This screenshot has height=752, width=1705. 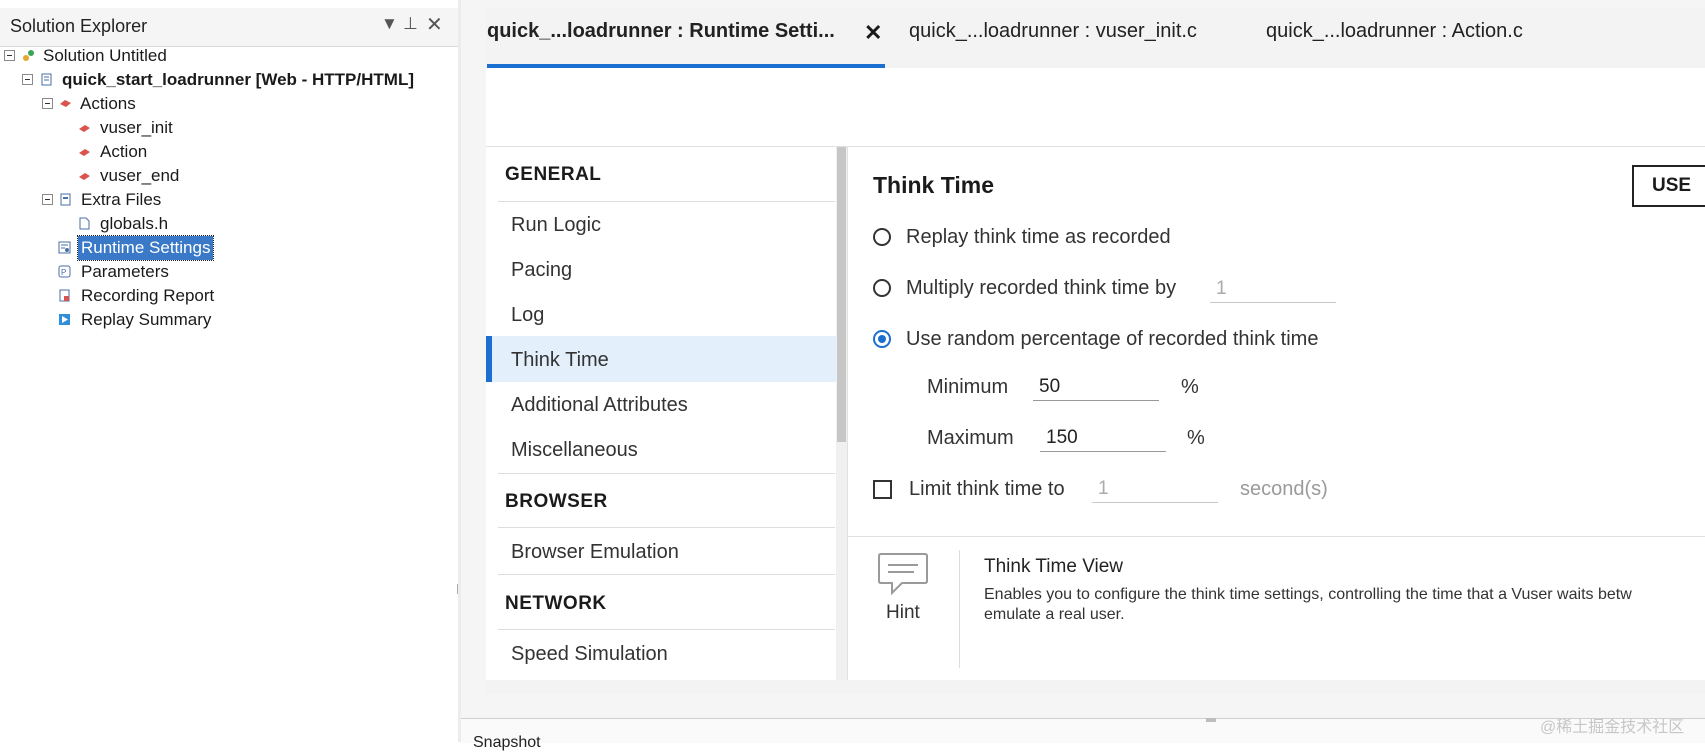 I want to click on svg-text: P, so click(x=63, y=272).